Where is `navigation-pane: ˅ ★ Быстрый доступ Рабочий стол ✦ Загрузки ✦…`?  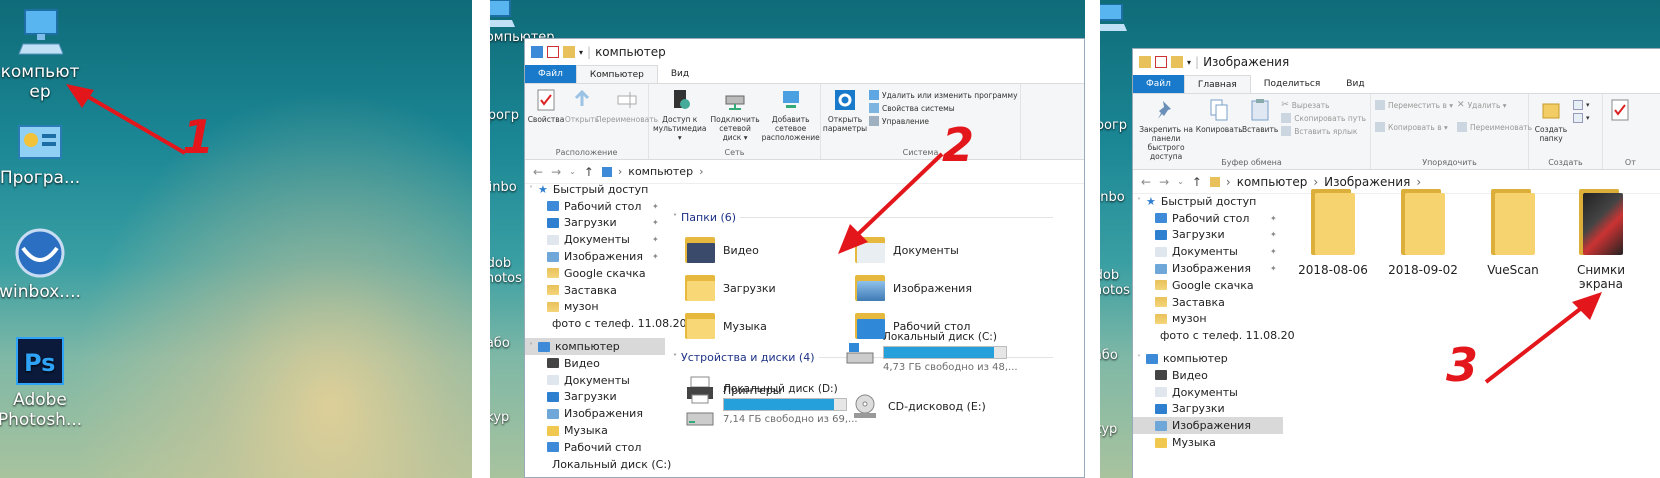
navigation-pane: ˅ ★ Быстрый доступ Рабочий стол ✦ Загрузки ✦… is located at coordinates (1214, 322).